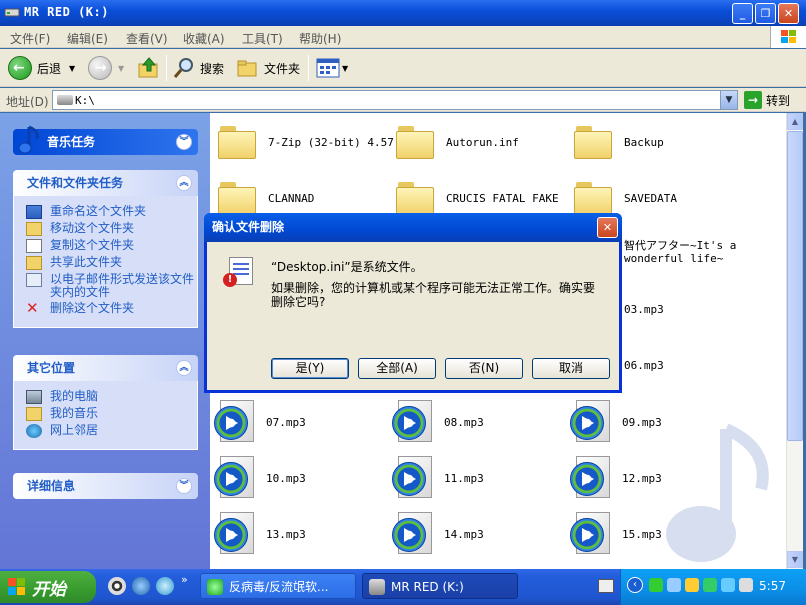 Image resolution: width=806 pixels, height=605 pixels. Describe the element at coordinates (105, 183) in the screenshot. I see `file-tasks-header: 文件和文件夹任务 ︽` at that location.